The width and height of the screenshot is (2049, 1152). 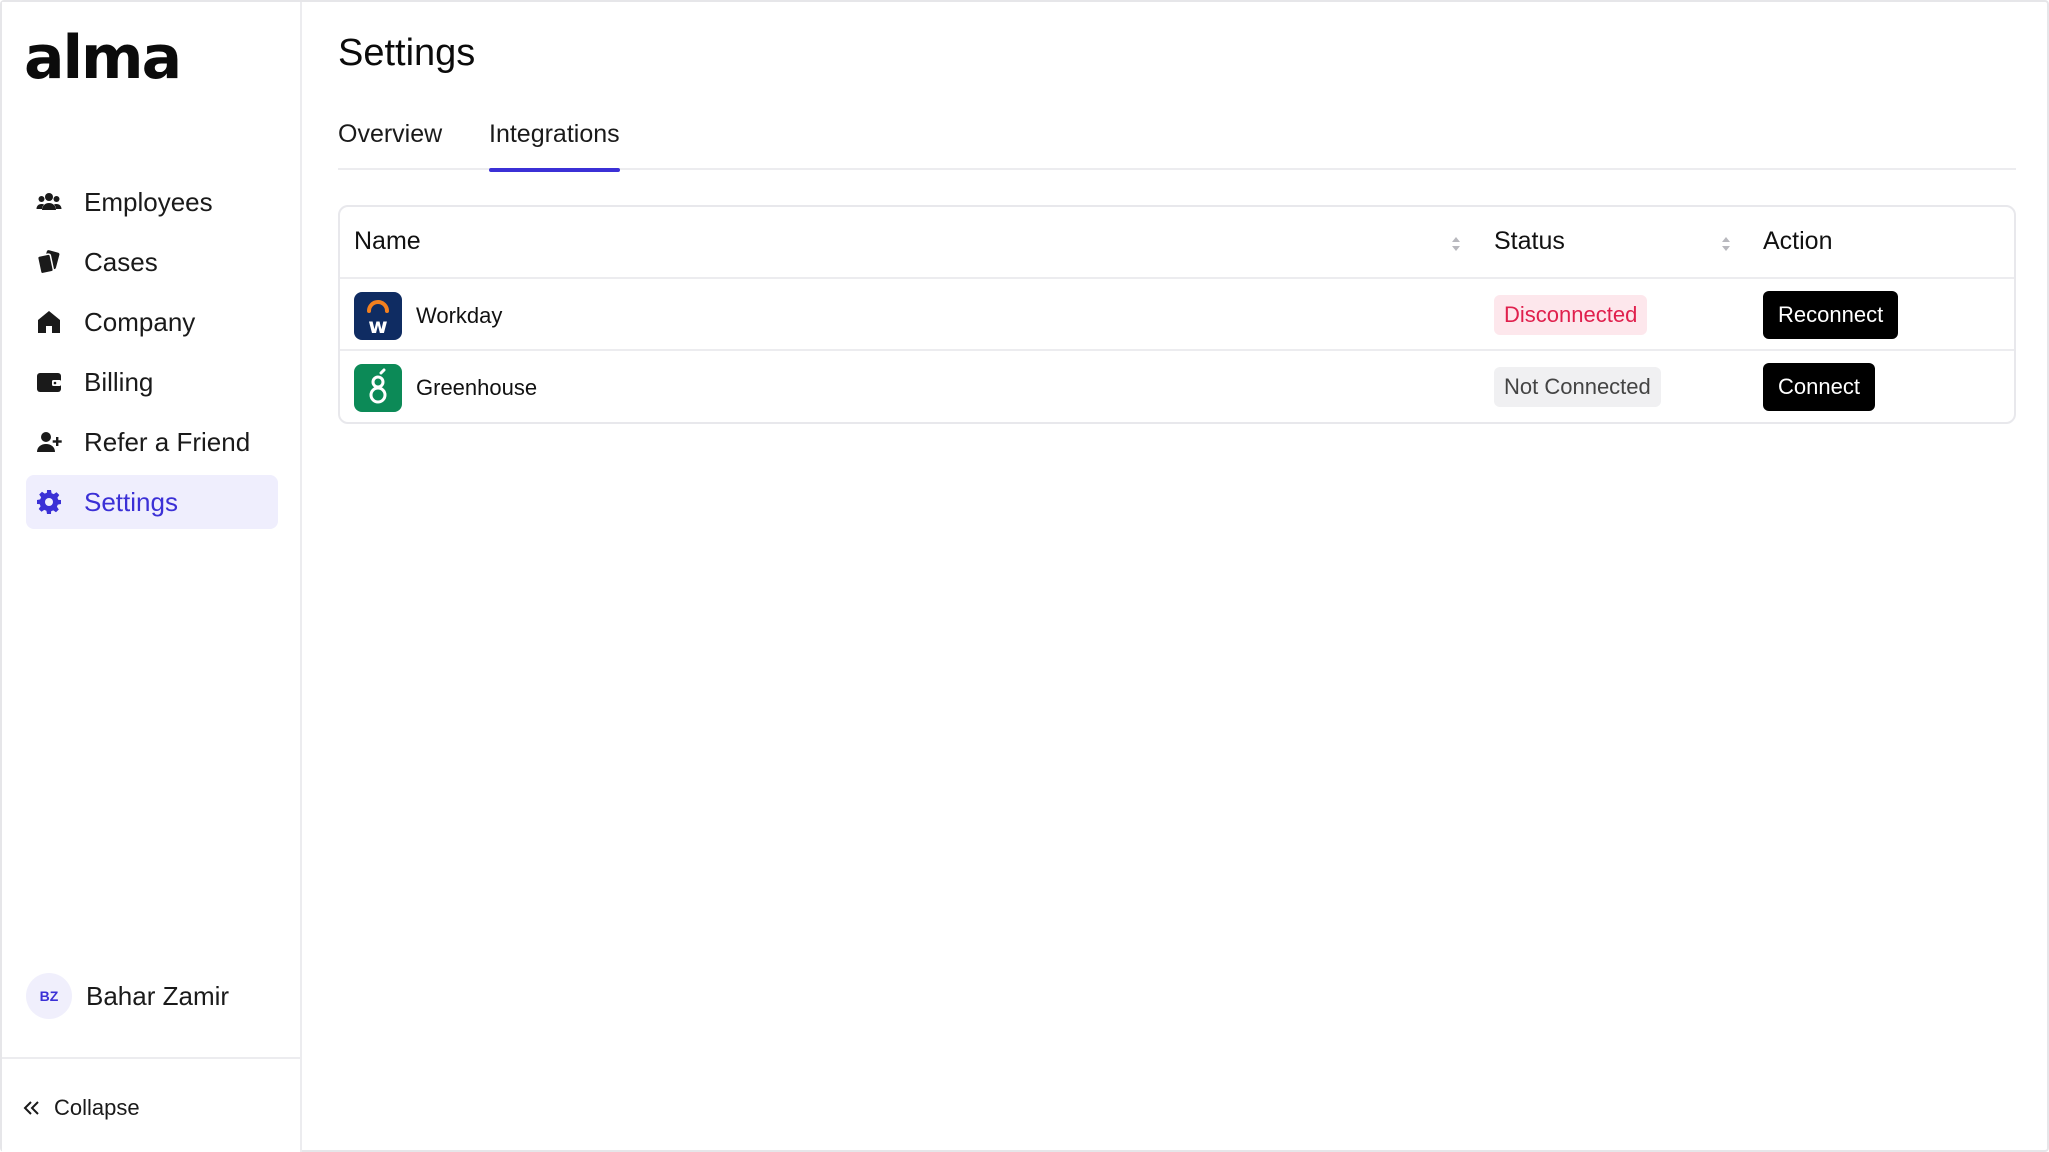 What do you see at coordinates (390, 145) in the screenshot?
I see `tab-overview: Overview` at bounding box center [390, 145].